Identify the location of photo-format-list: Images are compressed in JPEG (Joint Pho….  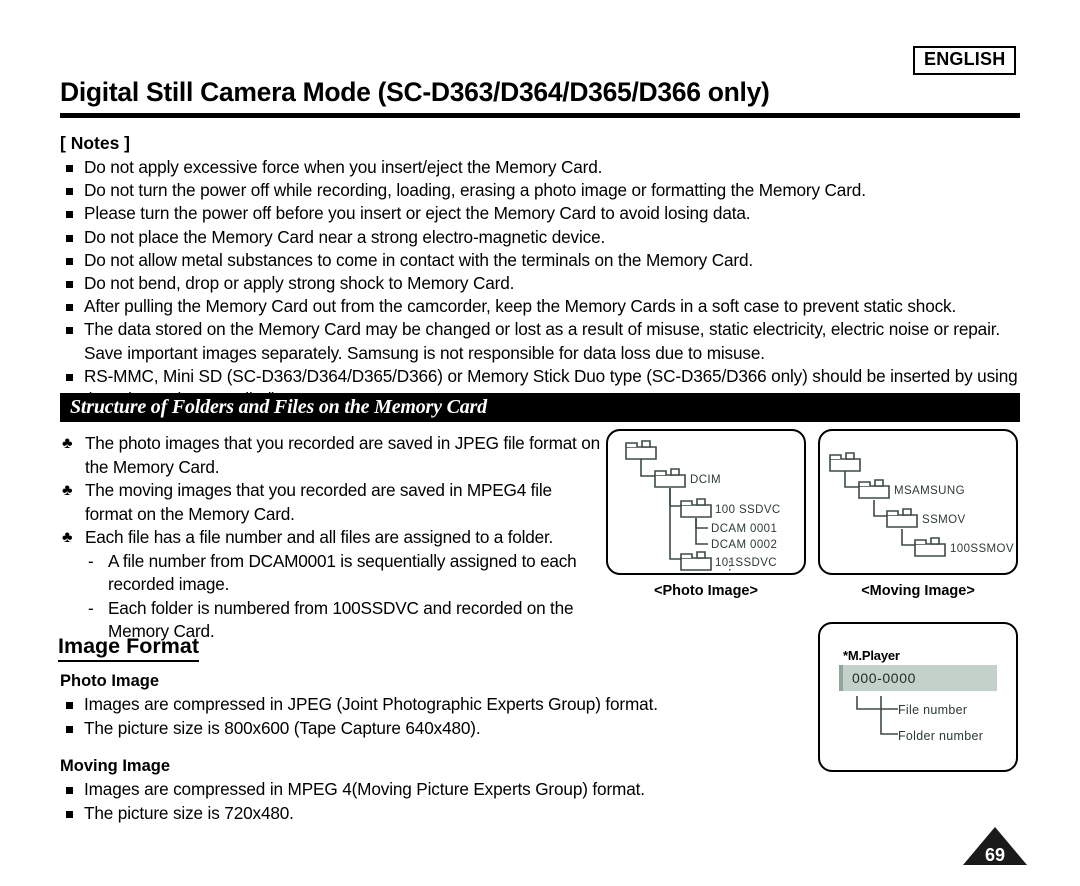
(410, 716).